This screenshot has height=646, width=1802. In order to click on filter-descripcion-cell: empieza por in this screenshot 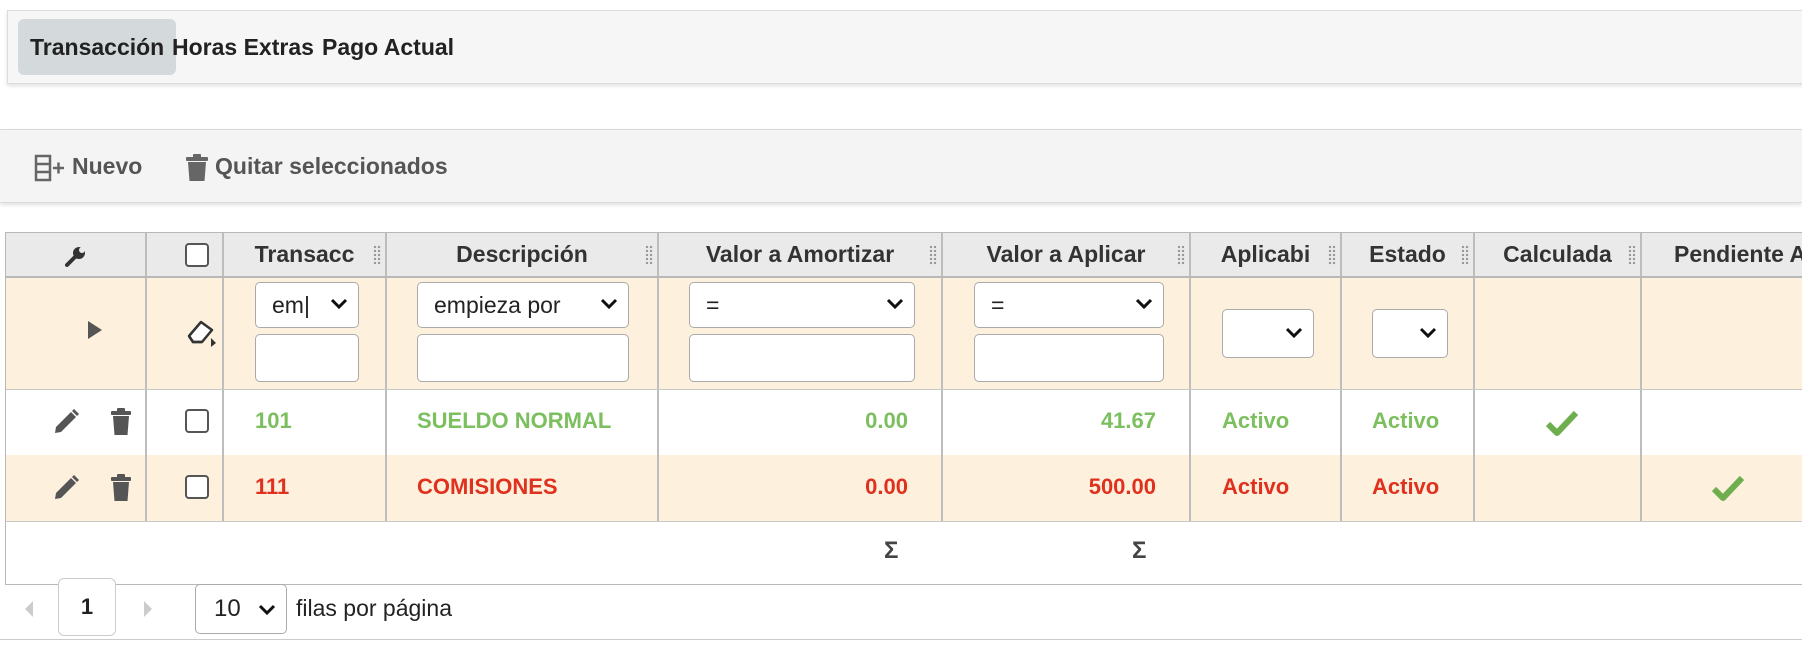, I will do `click(523, 333)`.